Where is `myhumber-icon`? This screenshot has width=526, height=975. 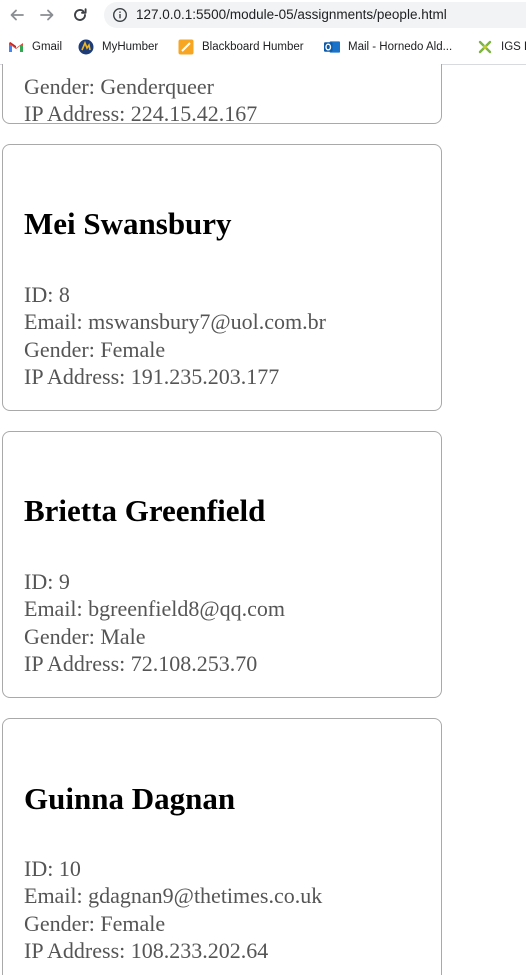 myhumber-icon is located at coordinates (86, 47).